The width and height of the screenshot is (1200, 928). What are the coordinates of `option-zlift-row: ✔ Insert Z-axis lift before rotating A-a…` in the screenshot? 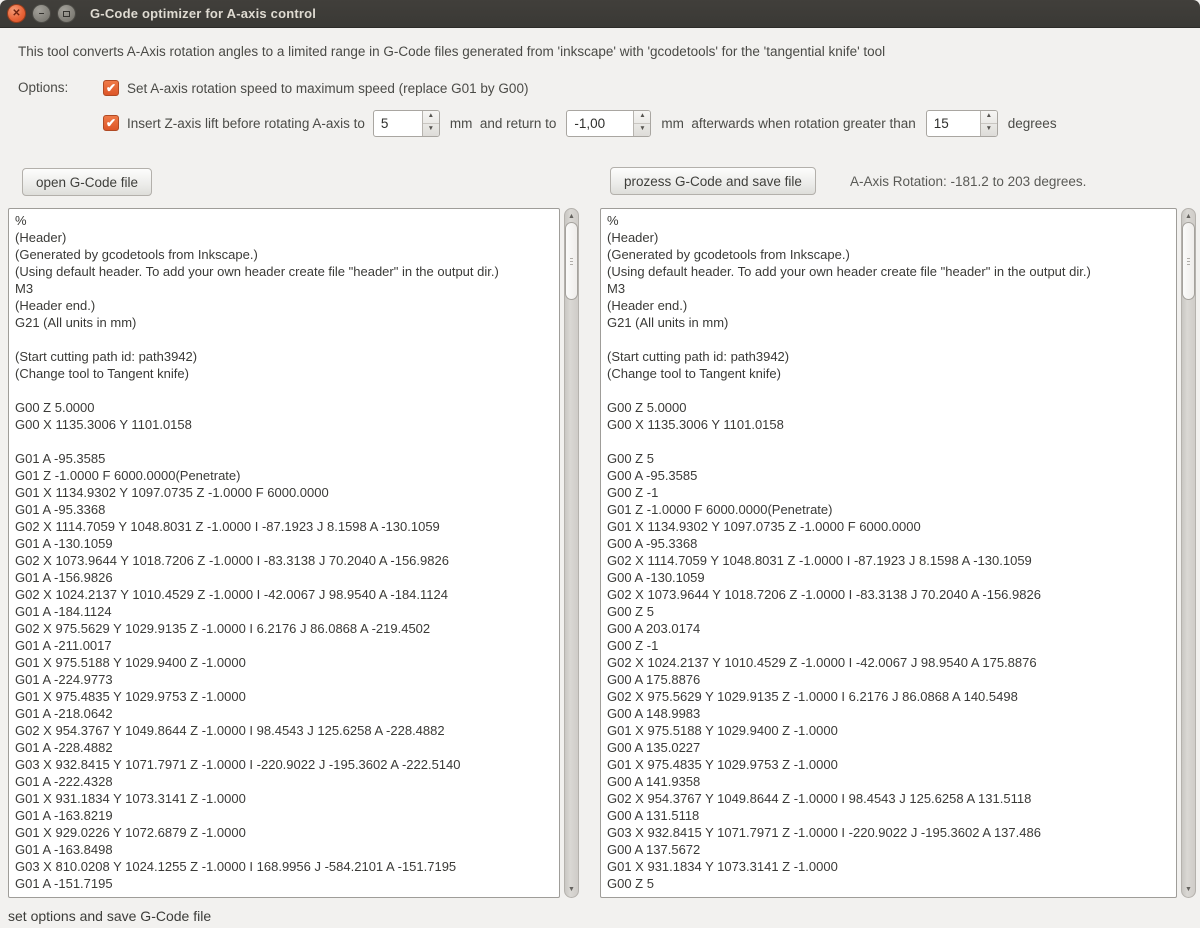 It's located at (583, 123).